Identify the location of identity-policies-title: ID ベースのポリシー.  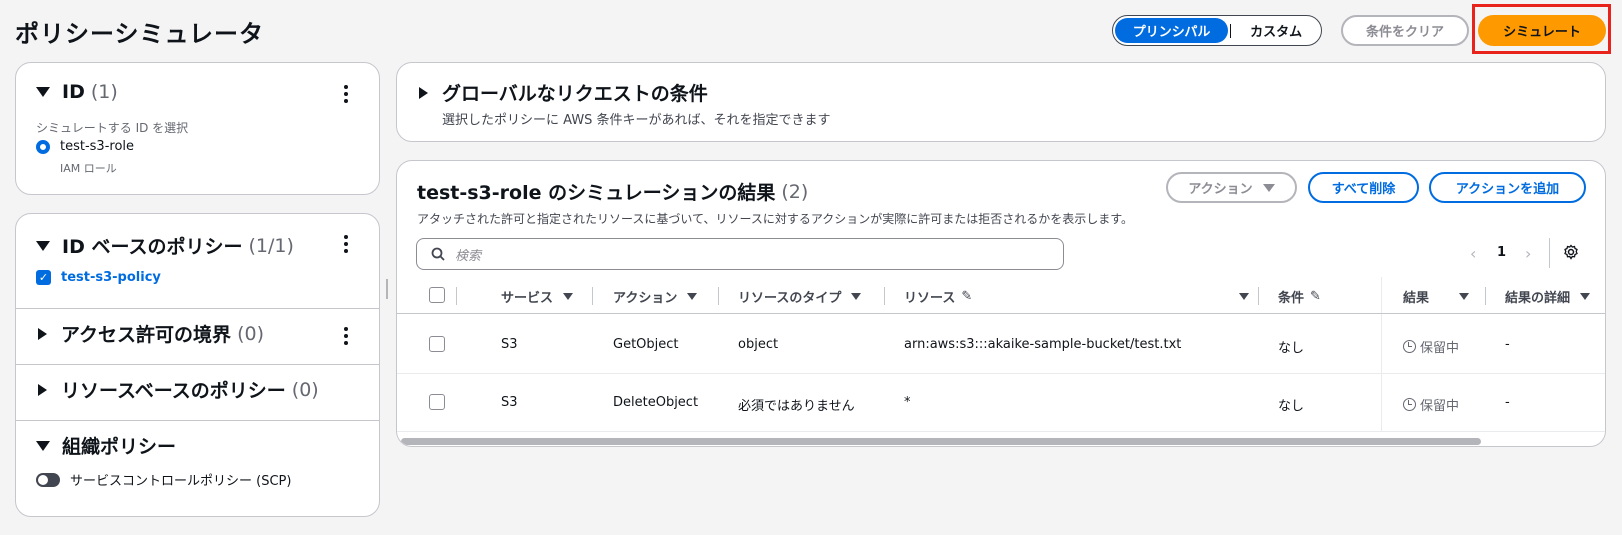
(152, 247).